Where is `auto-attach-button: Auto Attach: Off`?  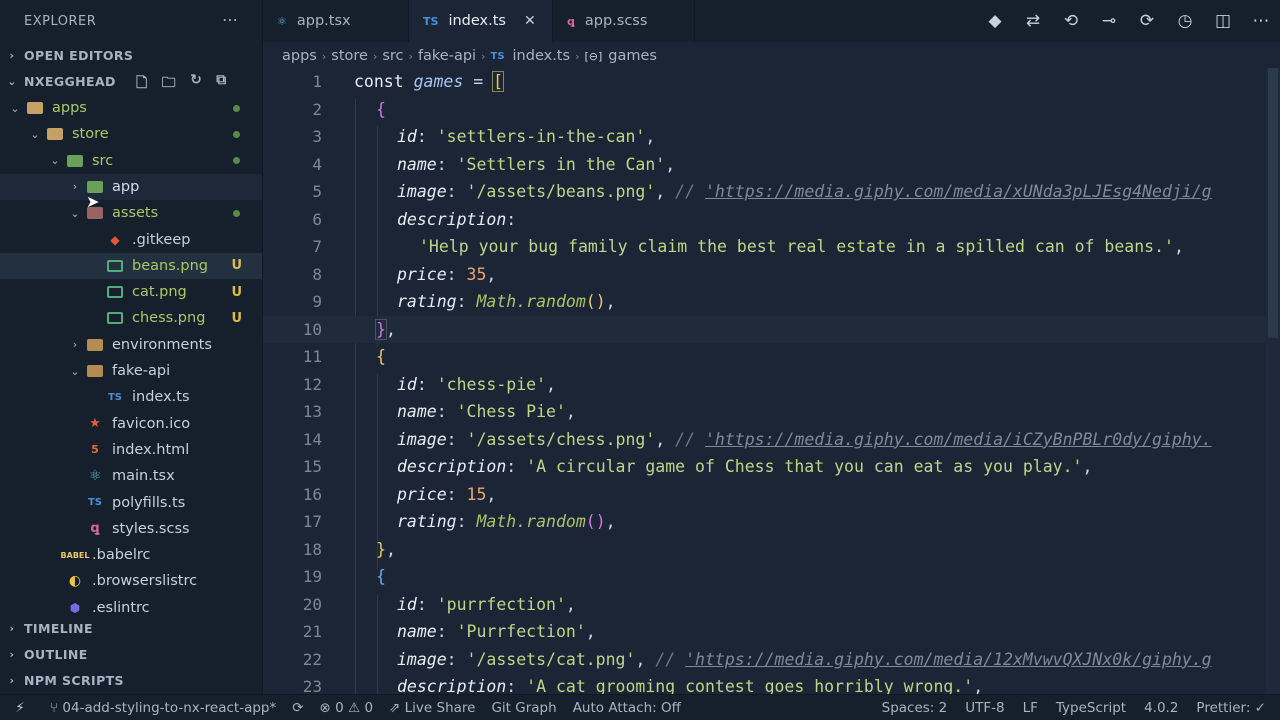
auto-attach-button: Auto Attach: Off is located at coordinates (627, 708).